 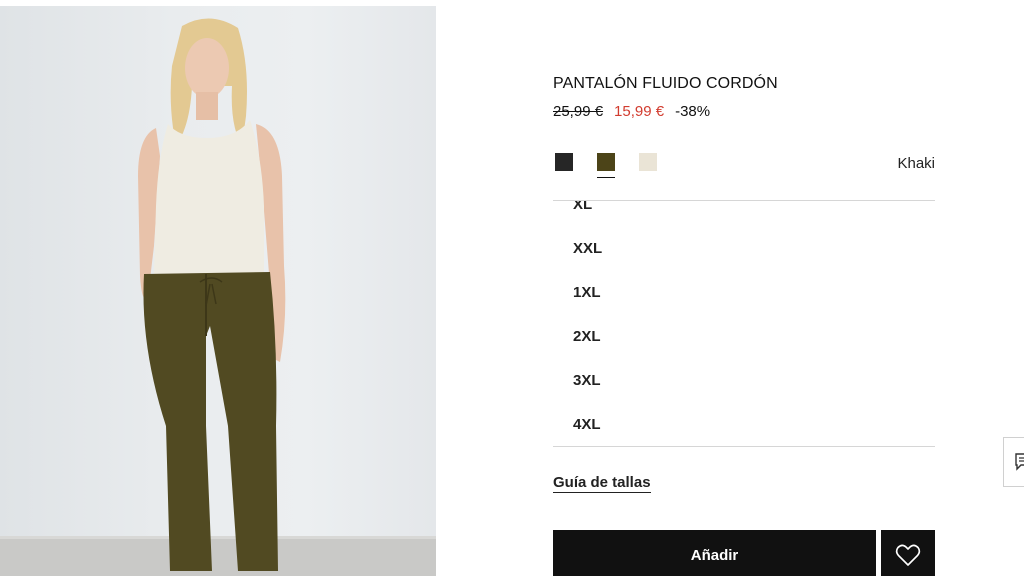 I want to click on size-guide-link: Guía de tallas, so click(x=602, y=483).